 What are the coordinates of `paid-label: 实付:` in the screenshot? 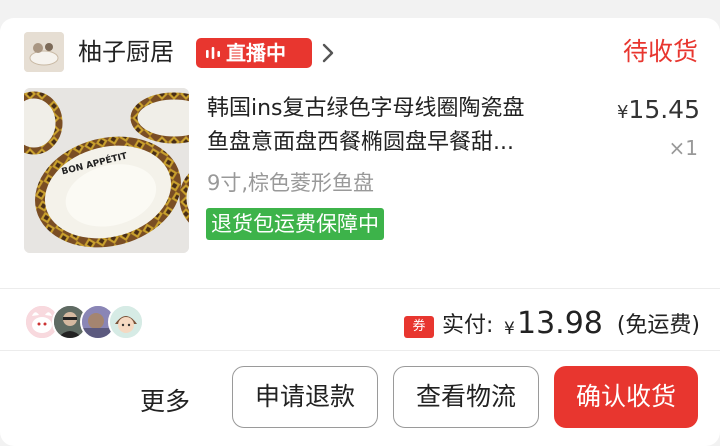 It's located at (468, 325).